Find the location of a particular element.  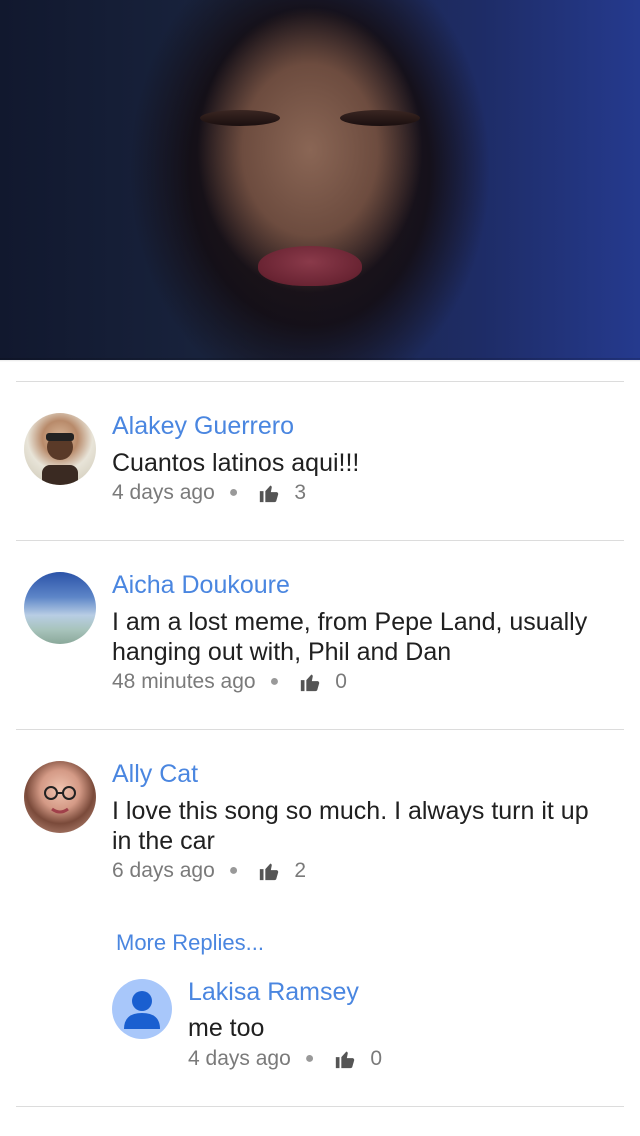

video-shadow is located at coordinates (320, 360).